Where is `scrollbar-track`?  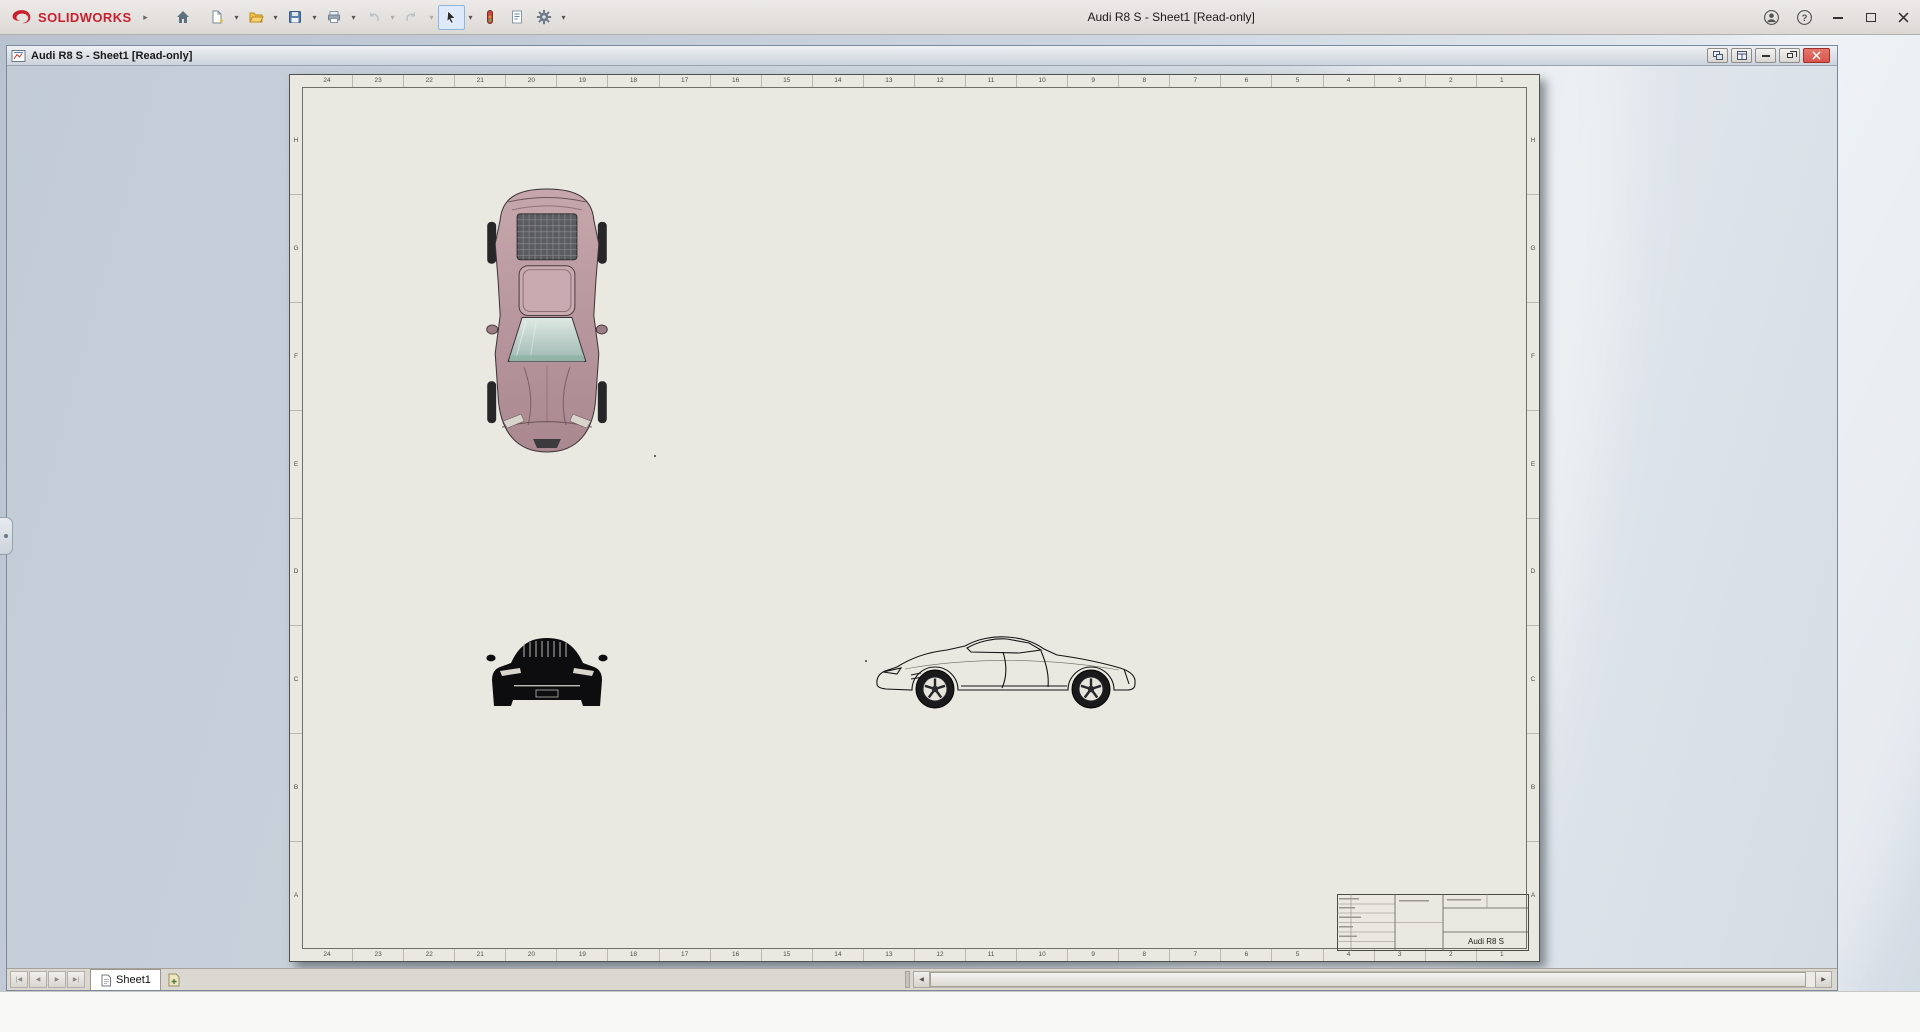
scrollbar-track is located at coordinates (1372, 979).